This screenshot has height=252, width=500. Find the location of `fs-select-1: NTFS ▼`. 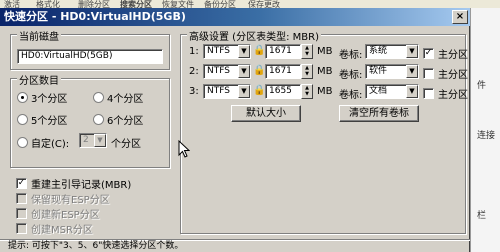

fs-select-1: NTFS ▼ is located at coordinates (227, 51).